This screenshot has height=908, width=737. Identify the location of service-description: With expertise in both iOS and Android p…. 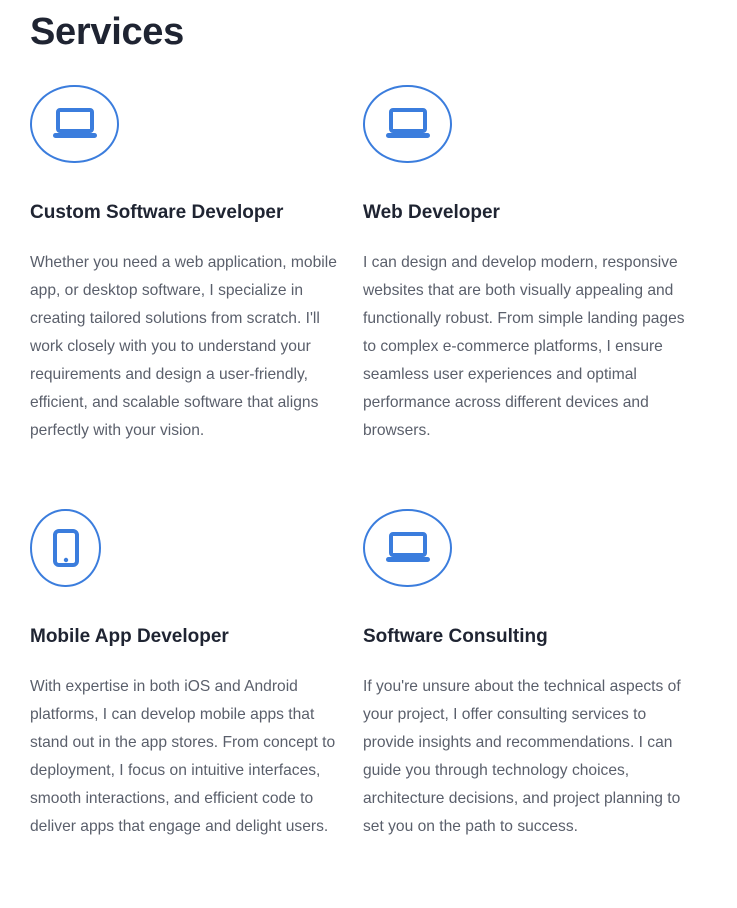
(183, 756).